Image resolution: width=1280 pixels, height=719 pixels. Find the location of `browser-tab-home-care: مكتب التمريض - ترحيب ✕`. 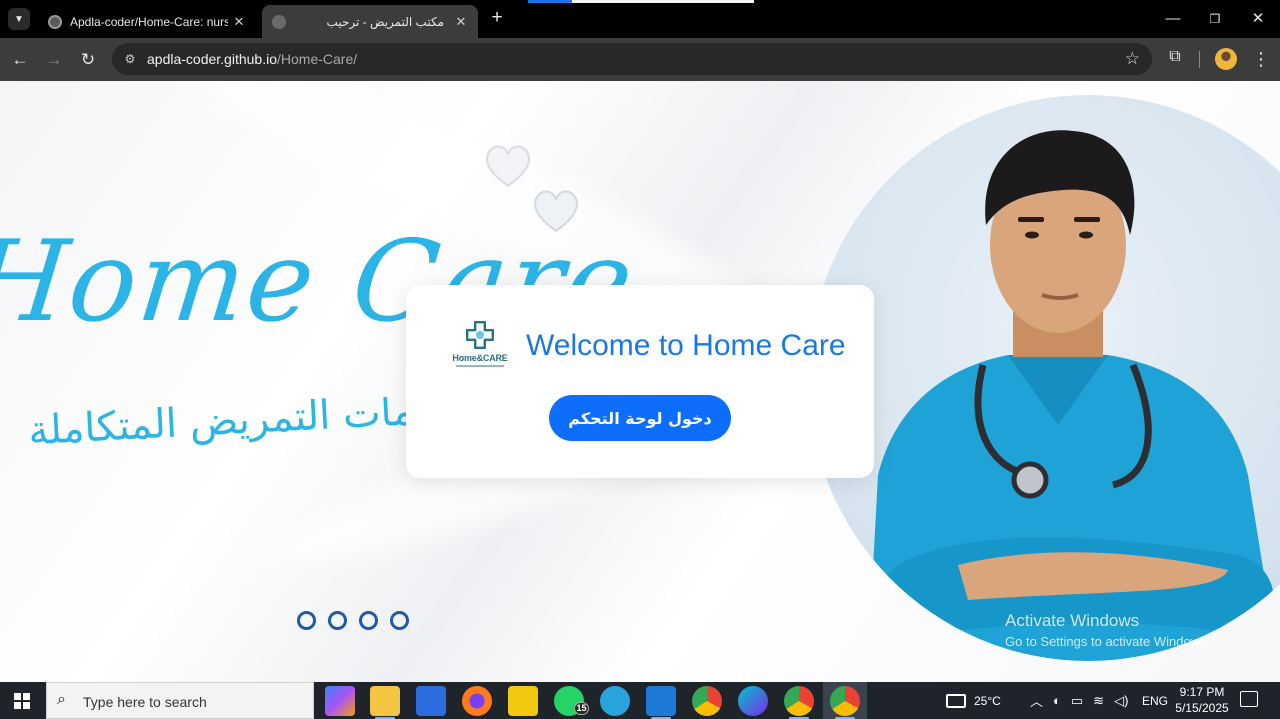

browser-tab-home-care: مكتب التمريض - ترحيب ✕ is located at coordinates (370, 21).